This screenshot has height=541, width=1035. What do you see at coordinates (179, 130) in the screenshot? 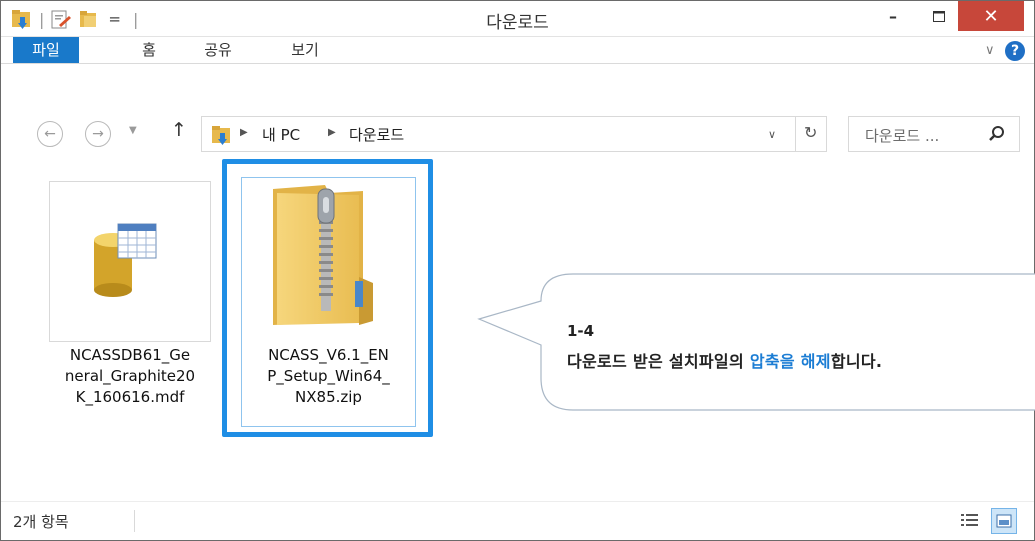
I see `up-arrow-icon: ↑` at bounding box center [179, 130].